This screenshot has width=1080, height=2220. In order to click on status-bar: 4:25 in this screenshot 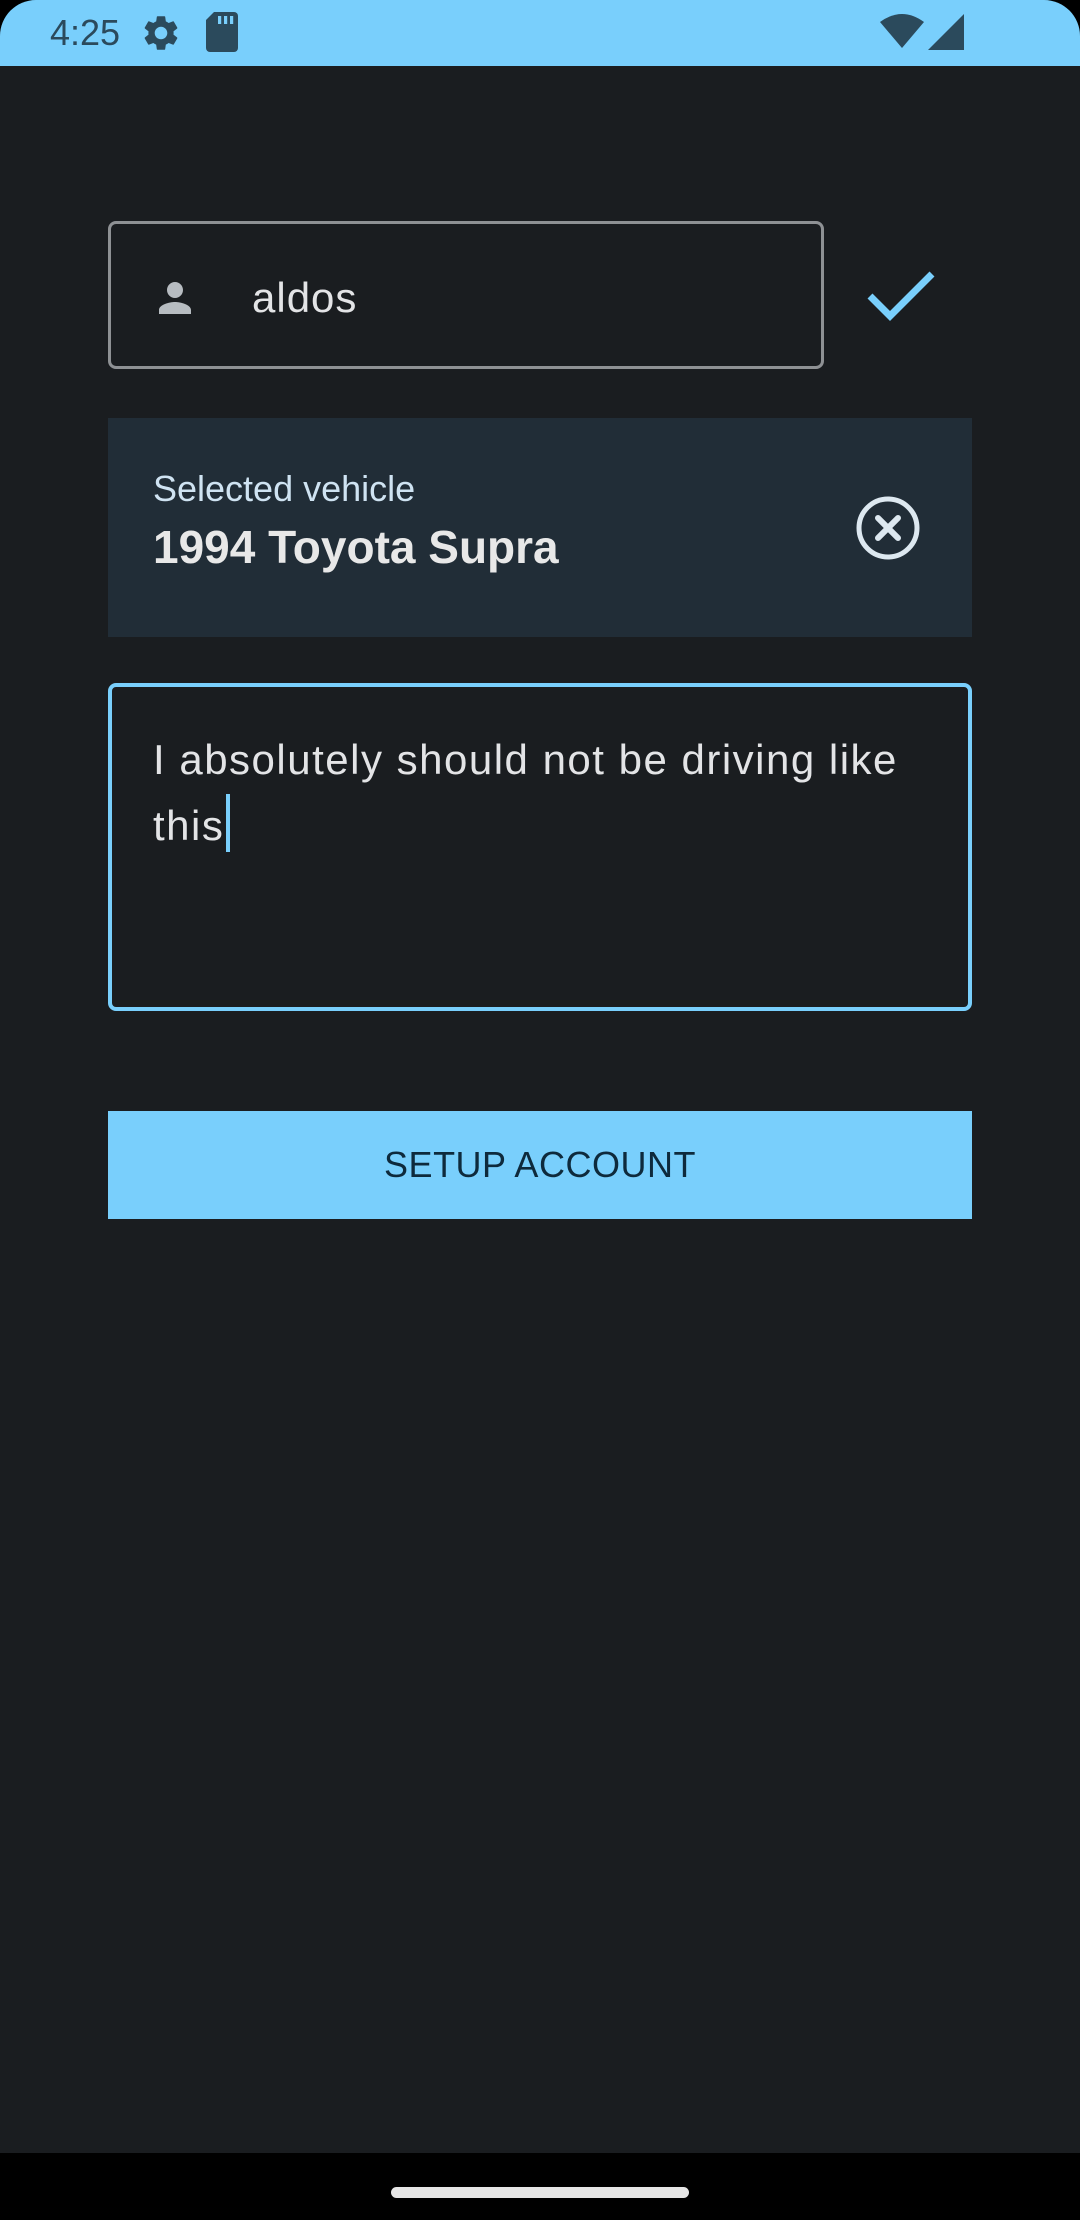, I will do `click(540, 33)`.